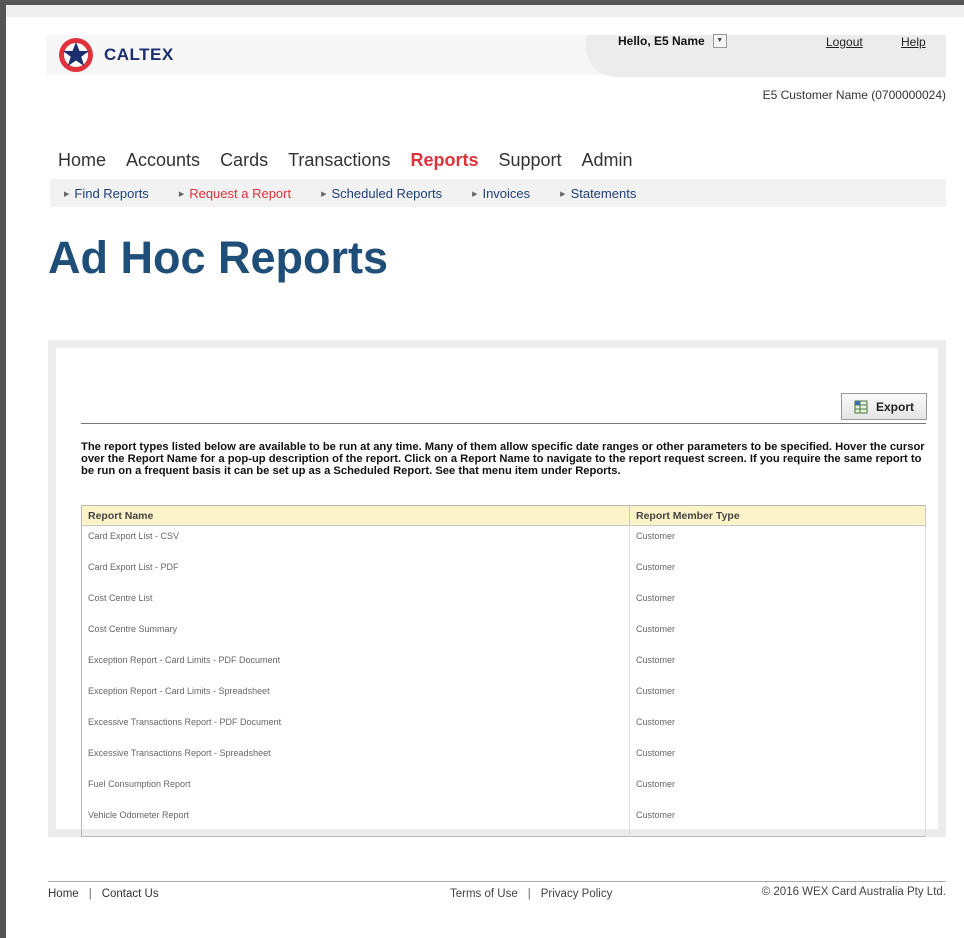 This screenshot has height=938, width=964. What do you see at coordinates (355, 572) in the screenshot?
I see `report-name-link: Card Export List - PDF` at bounding box center [355, 572].